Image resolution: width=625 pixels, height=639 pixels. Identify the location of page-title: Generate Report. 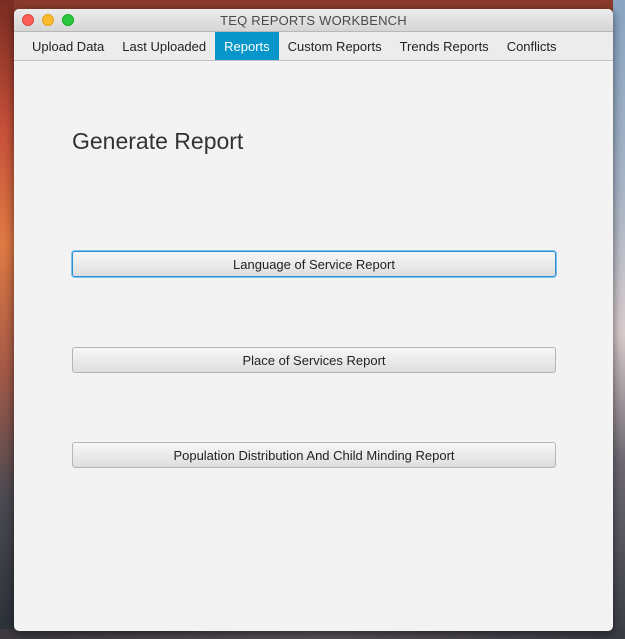
(158, 141).